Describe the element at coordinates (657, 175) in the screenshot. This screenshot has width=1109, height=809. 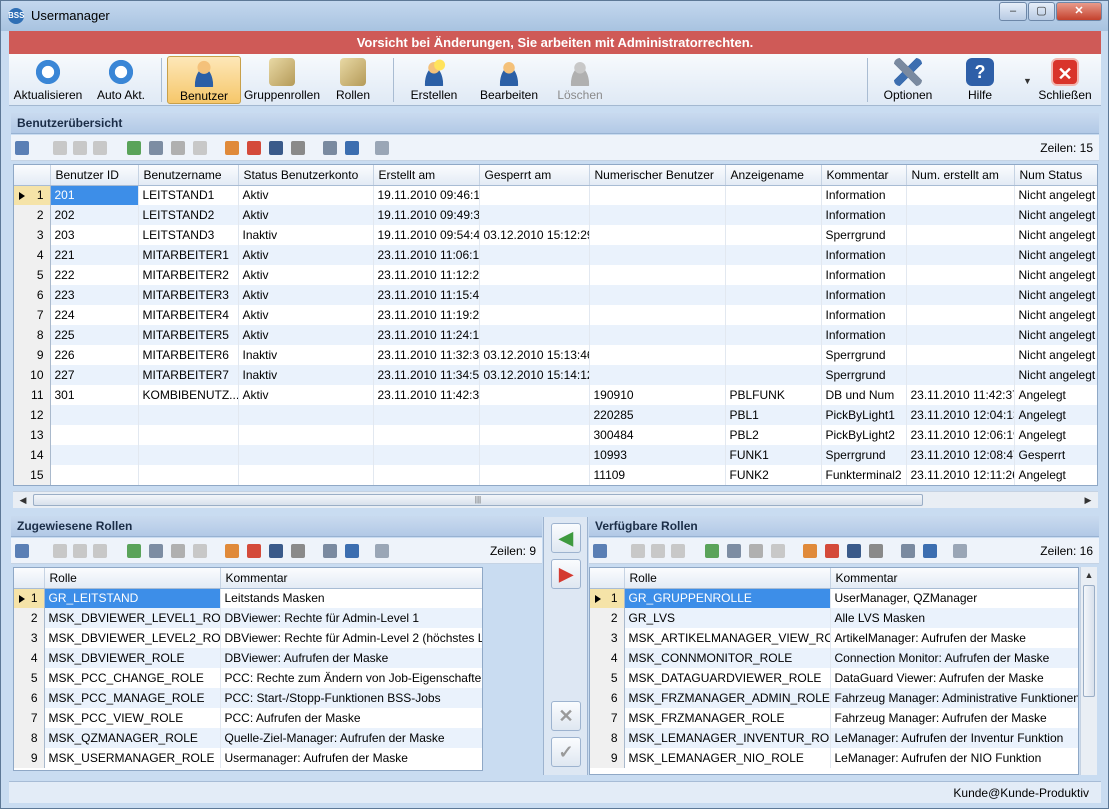
I see `column-header: Numerischer Benutzer` at that location.